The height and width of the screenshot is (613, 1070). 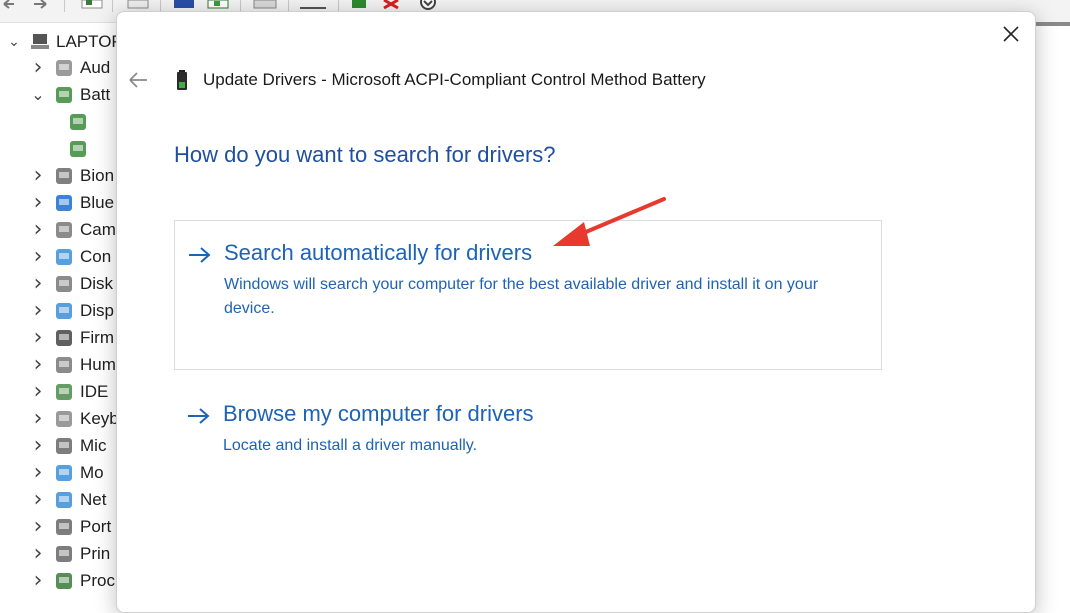 I want to click on toolbar-help-icon, so click(x=138, y=4).